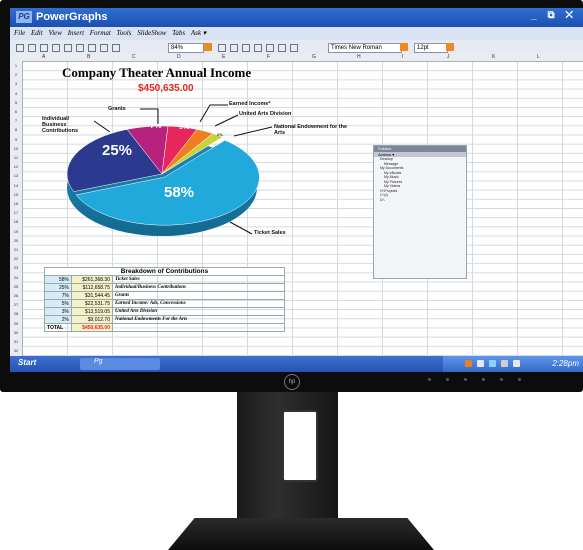  I want to click on cell-desc: Grants, so click(198, 295).